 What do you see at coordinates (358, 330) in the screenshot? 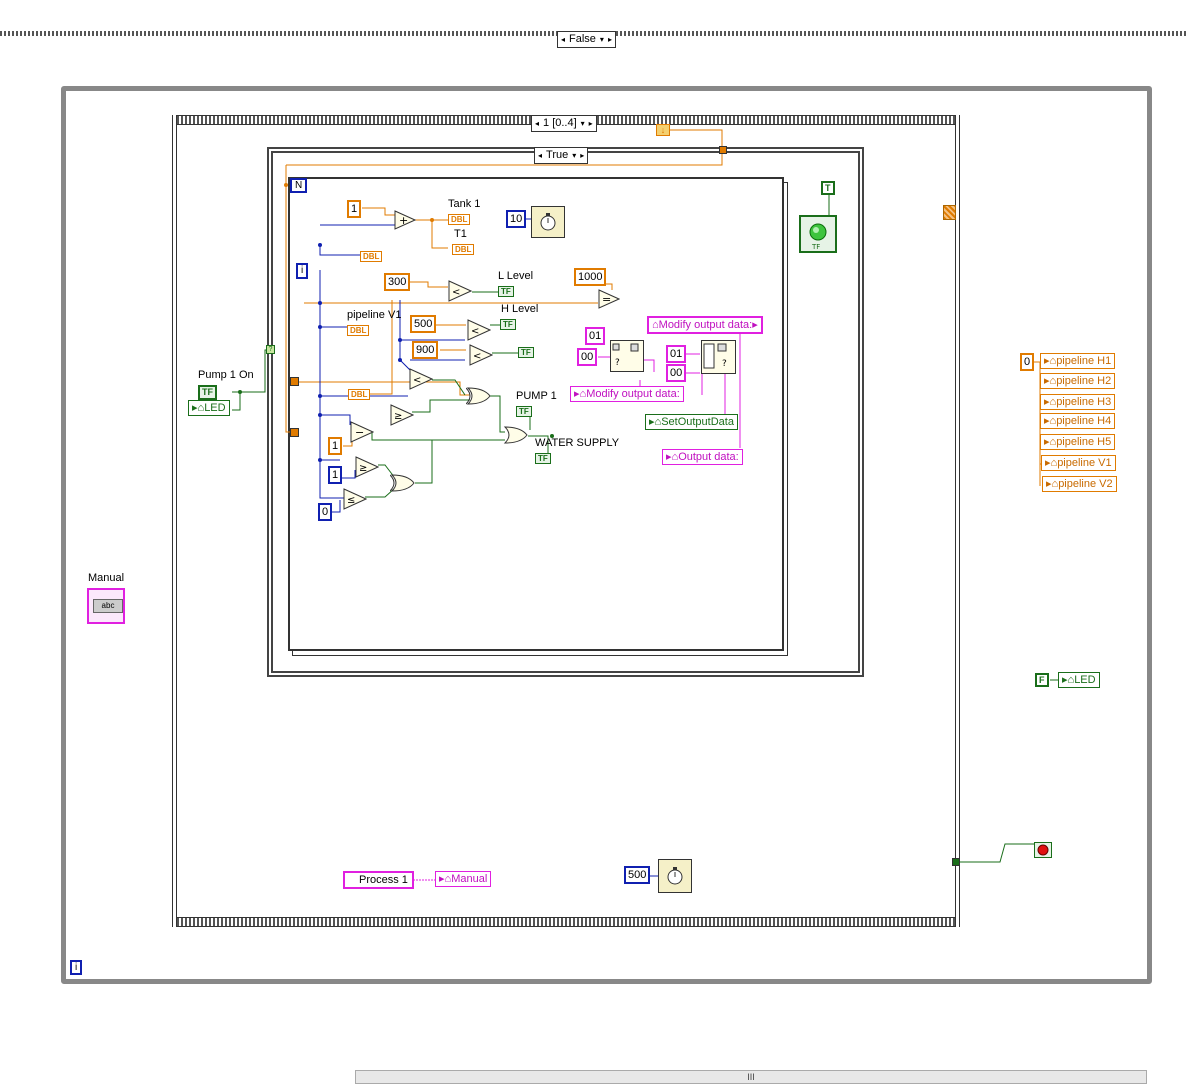
I see `pipeline-v1-indicator: DBL` at bounding box center [358, 330].